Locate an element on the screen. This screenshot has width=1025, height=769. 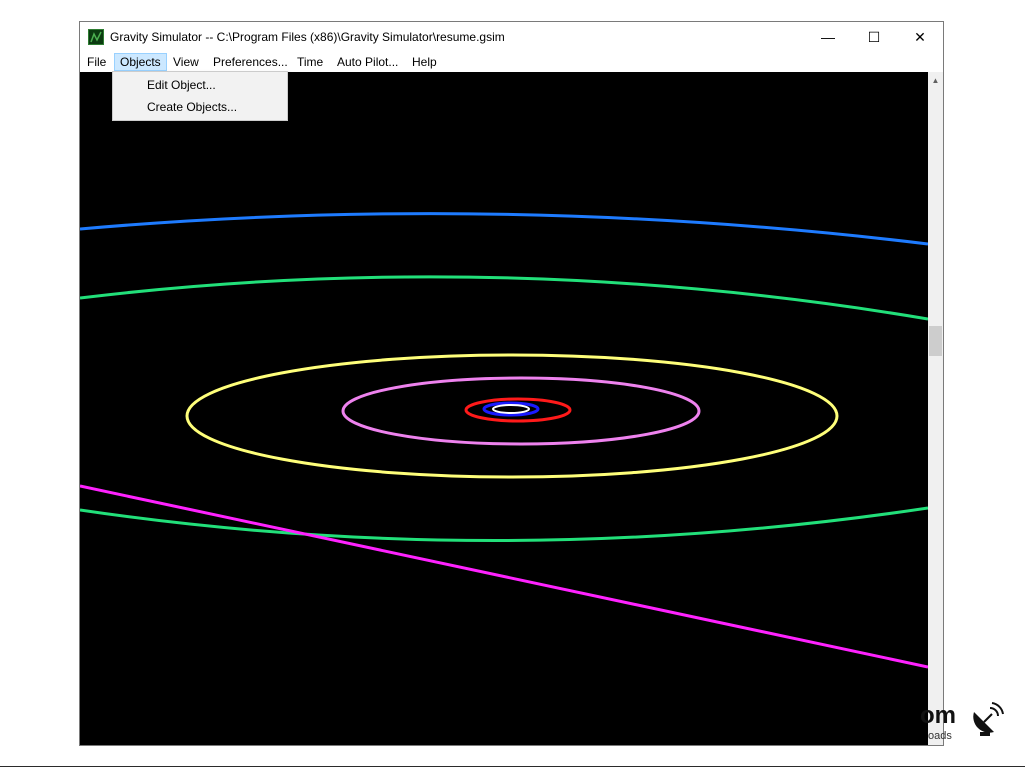
menu-help: Help is located at coordinates (424, 62).